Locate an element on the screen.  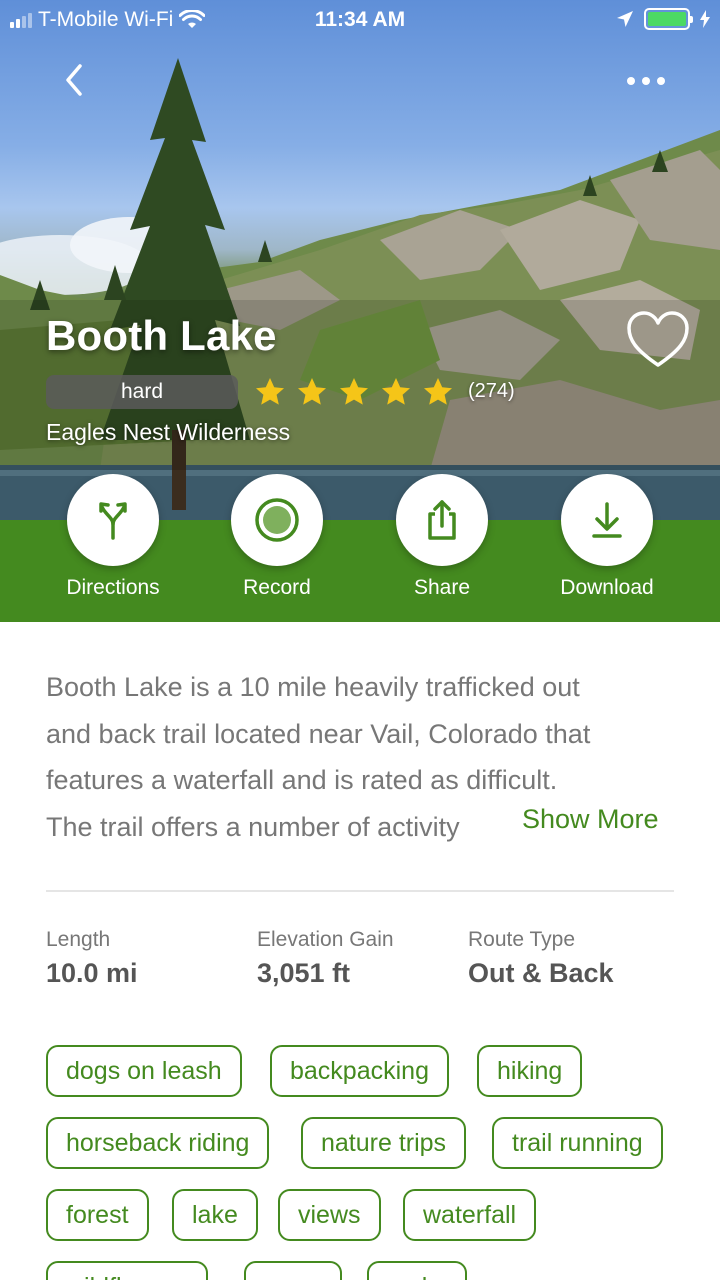
directions-button: Directions is located at coordinates (113, 537).